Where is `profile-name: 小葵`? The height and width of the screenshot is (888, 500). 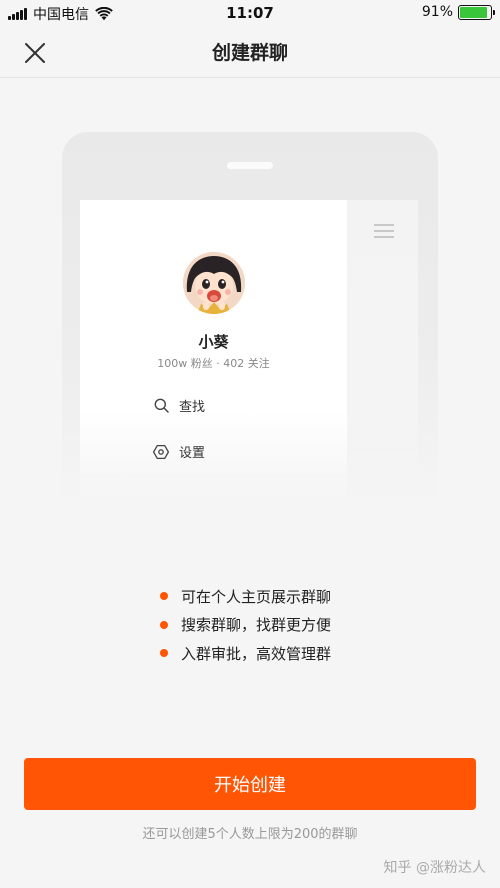
profile-name: 小葵 is located at coordinates (213, 342).